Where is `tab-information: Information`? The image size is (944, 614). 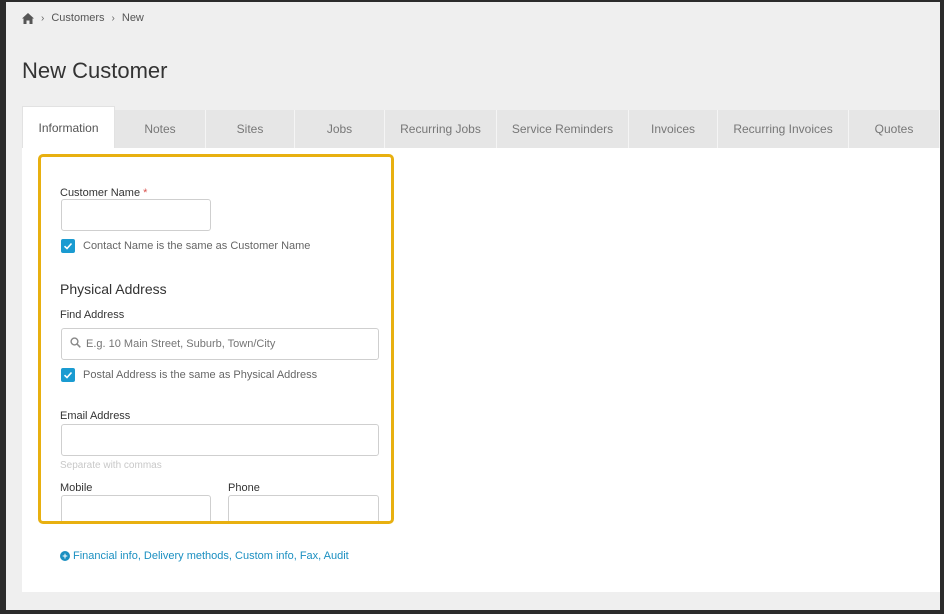 tab-information: Information is located at coordinates (68, 127).